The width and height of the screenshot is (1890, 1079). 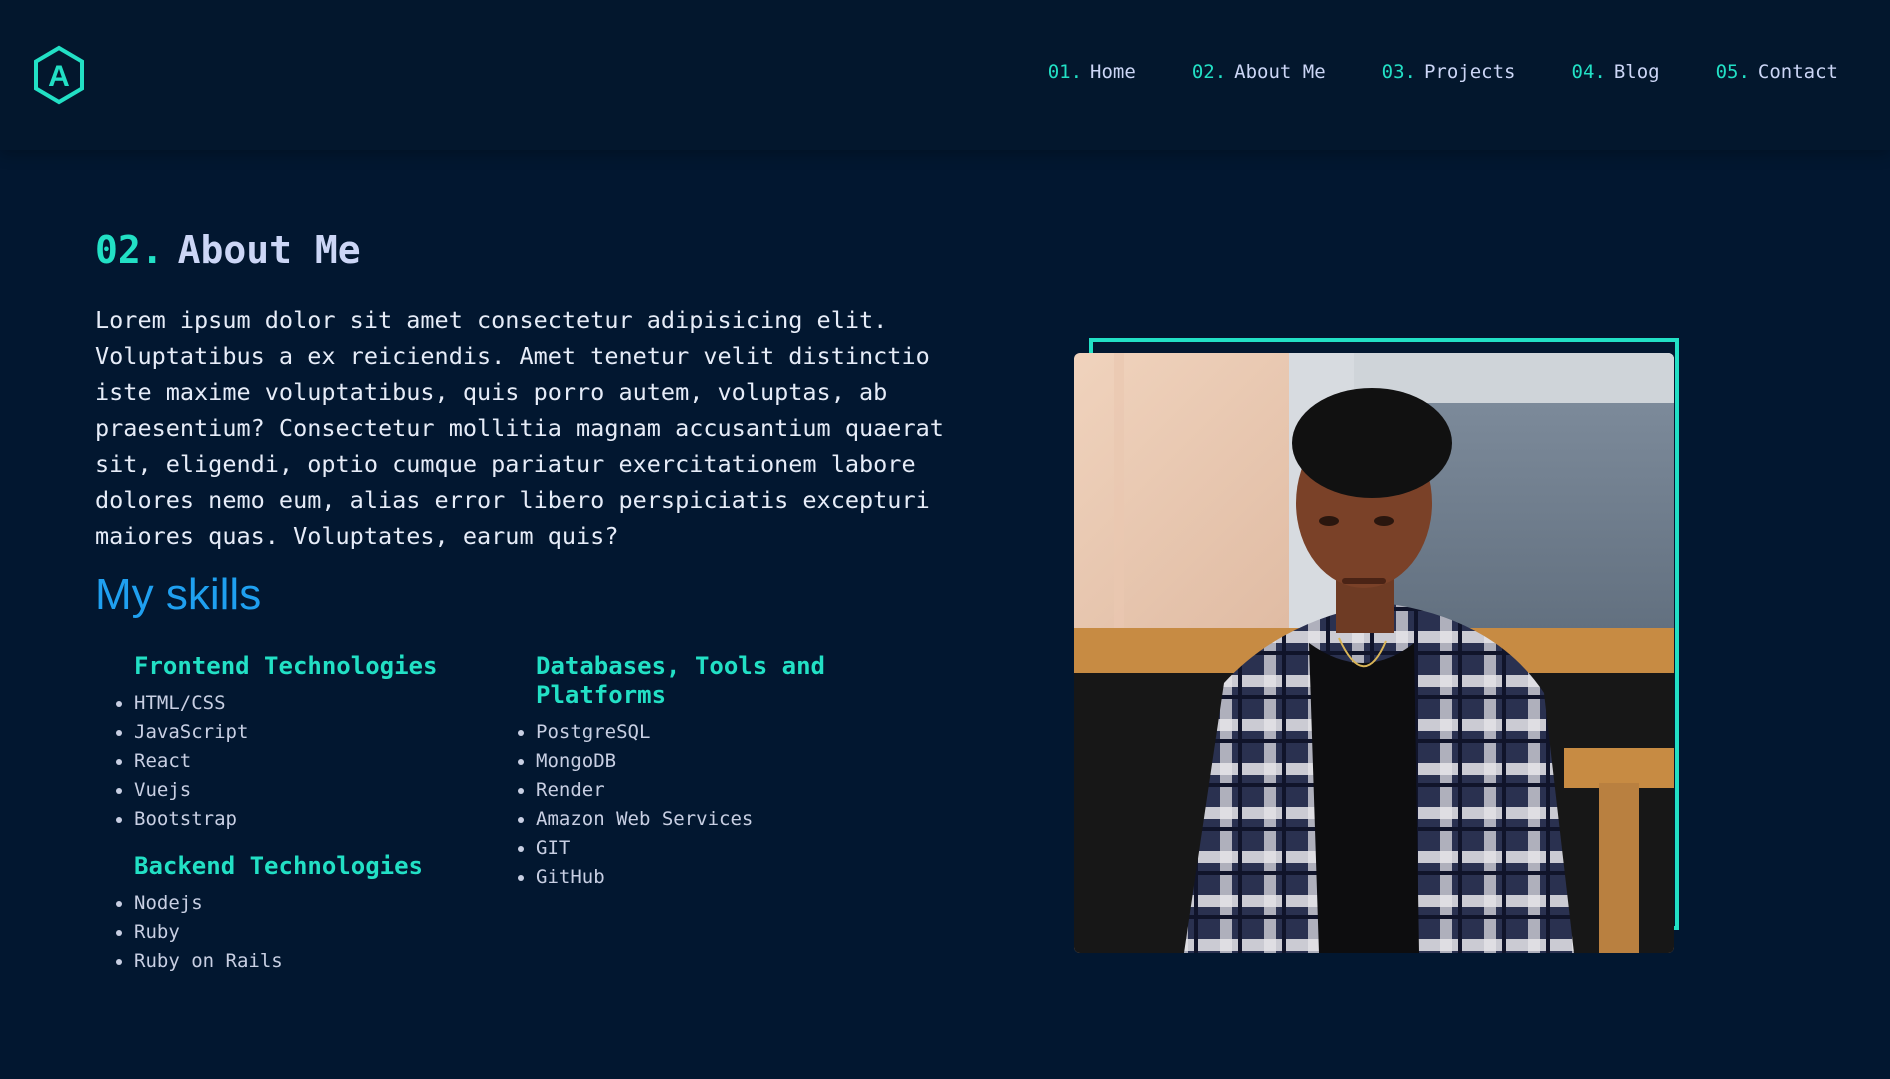 What do you see at coordinates (294, 790) in the screenshot?
I see `skill-item: Vuejs` at bounding box center [294, 790].